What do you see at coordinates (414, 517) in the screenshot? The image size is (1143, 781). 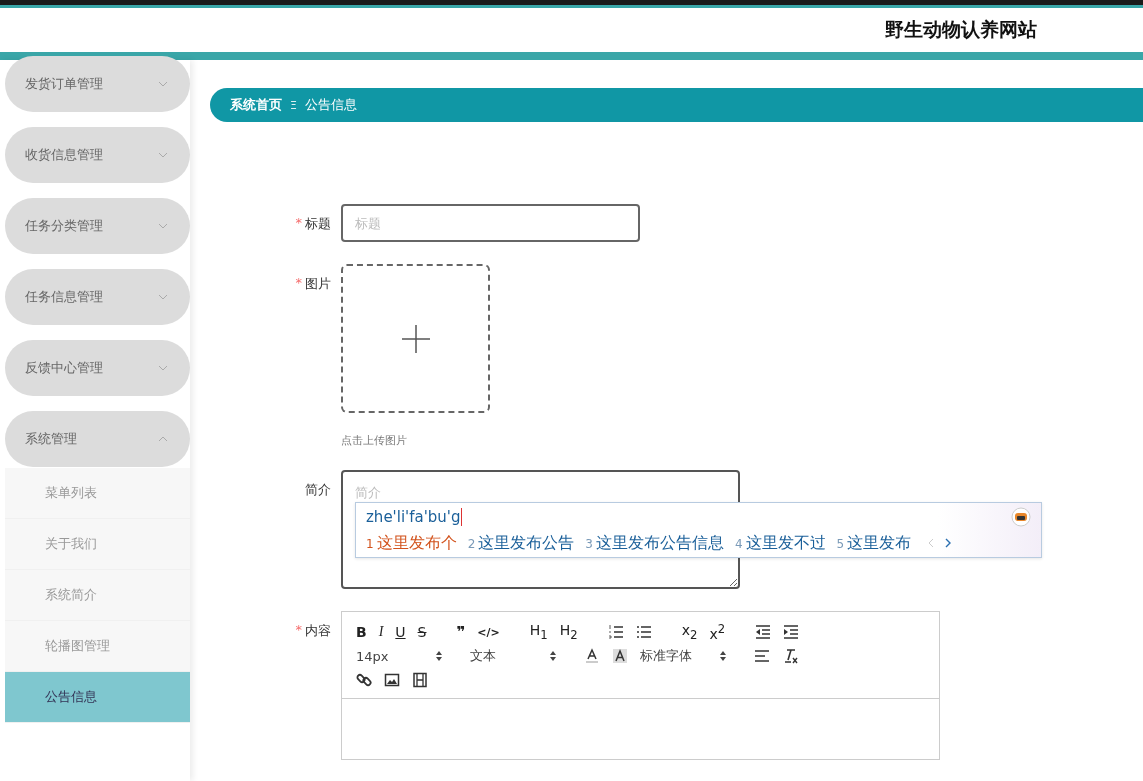 I see `ime-composition: zhe'li'fa'bu'g` at bounding box center [414, 517].